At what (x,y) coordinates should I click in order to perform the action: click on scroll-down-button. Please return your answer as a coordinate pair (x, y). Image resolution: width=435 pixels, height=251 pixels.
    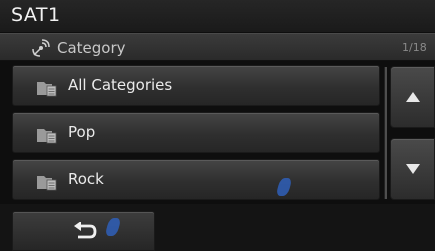
    Looking at the image, I should click on (412, 169).